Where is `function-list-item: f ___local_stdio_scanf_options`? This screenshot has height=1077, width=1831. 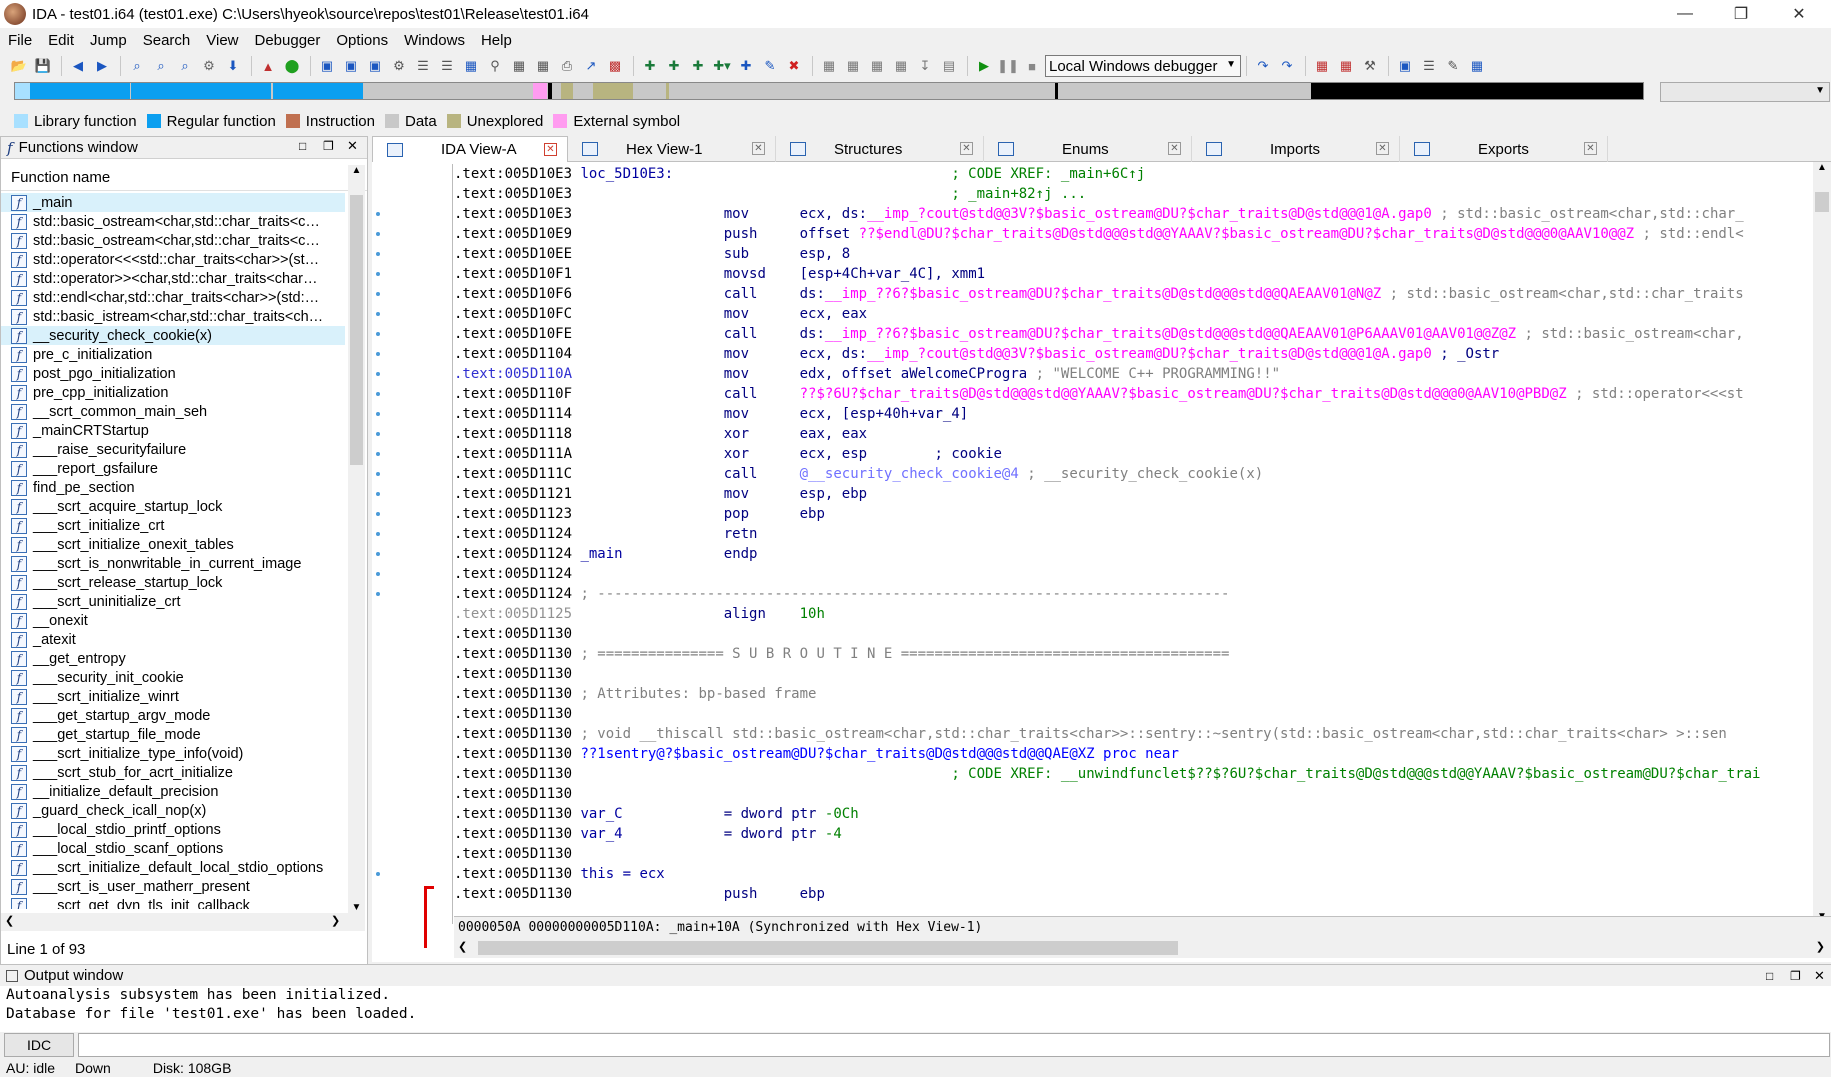
function-list-item: f ___local_stdio_scanf_options is located at coordinates (173, 848).